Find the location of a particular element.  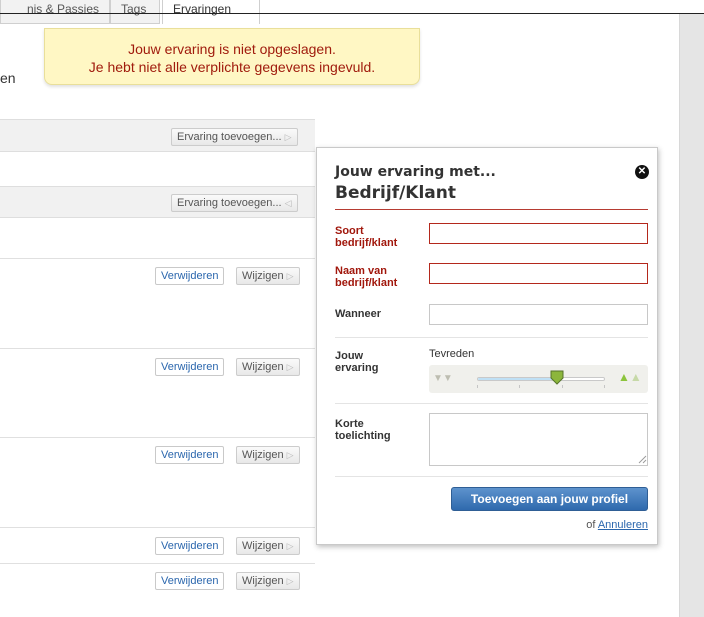

add-experience-button-2: Ervaring toevoegen... ◁ is located at coordinates (234, 203).